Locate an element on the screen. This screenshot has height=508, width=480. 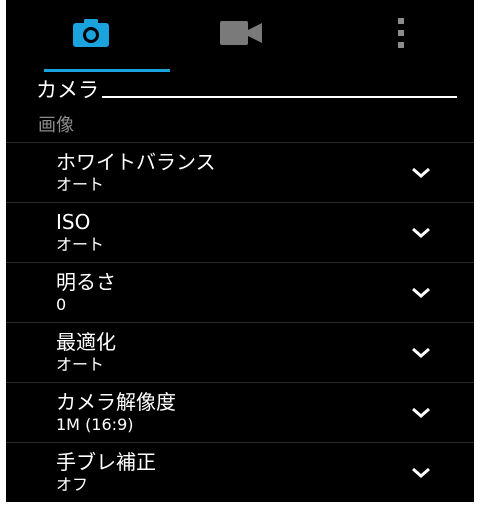
tab-video-settings is located at coordinates (241, 35).